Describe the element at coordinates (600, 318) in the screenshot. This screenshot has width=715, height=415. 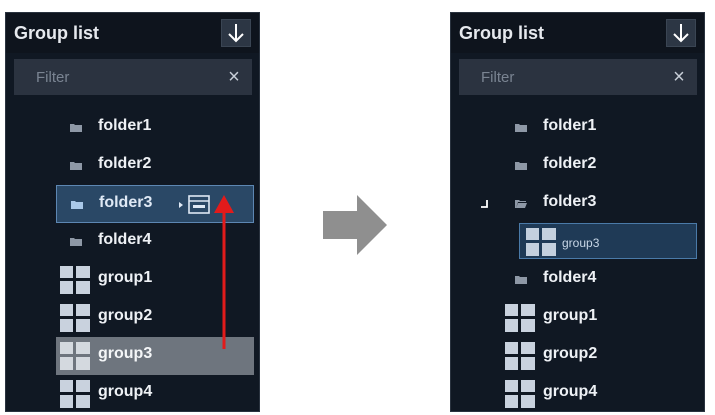
I see `tree-item-group1: group1` at that location.